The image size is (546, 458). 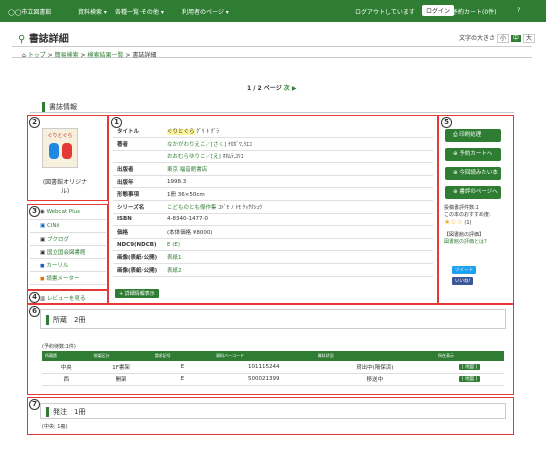 What do you see at coordinates (66, 356) in the screenshot?
I see `col-library: 所蔵館` at bounding box center [66, 356].